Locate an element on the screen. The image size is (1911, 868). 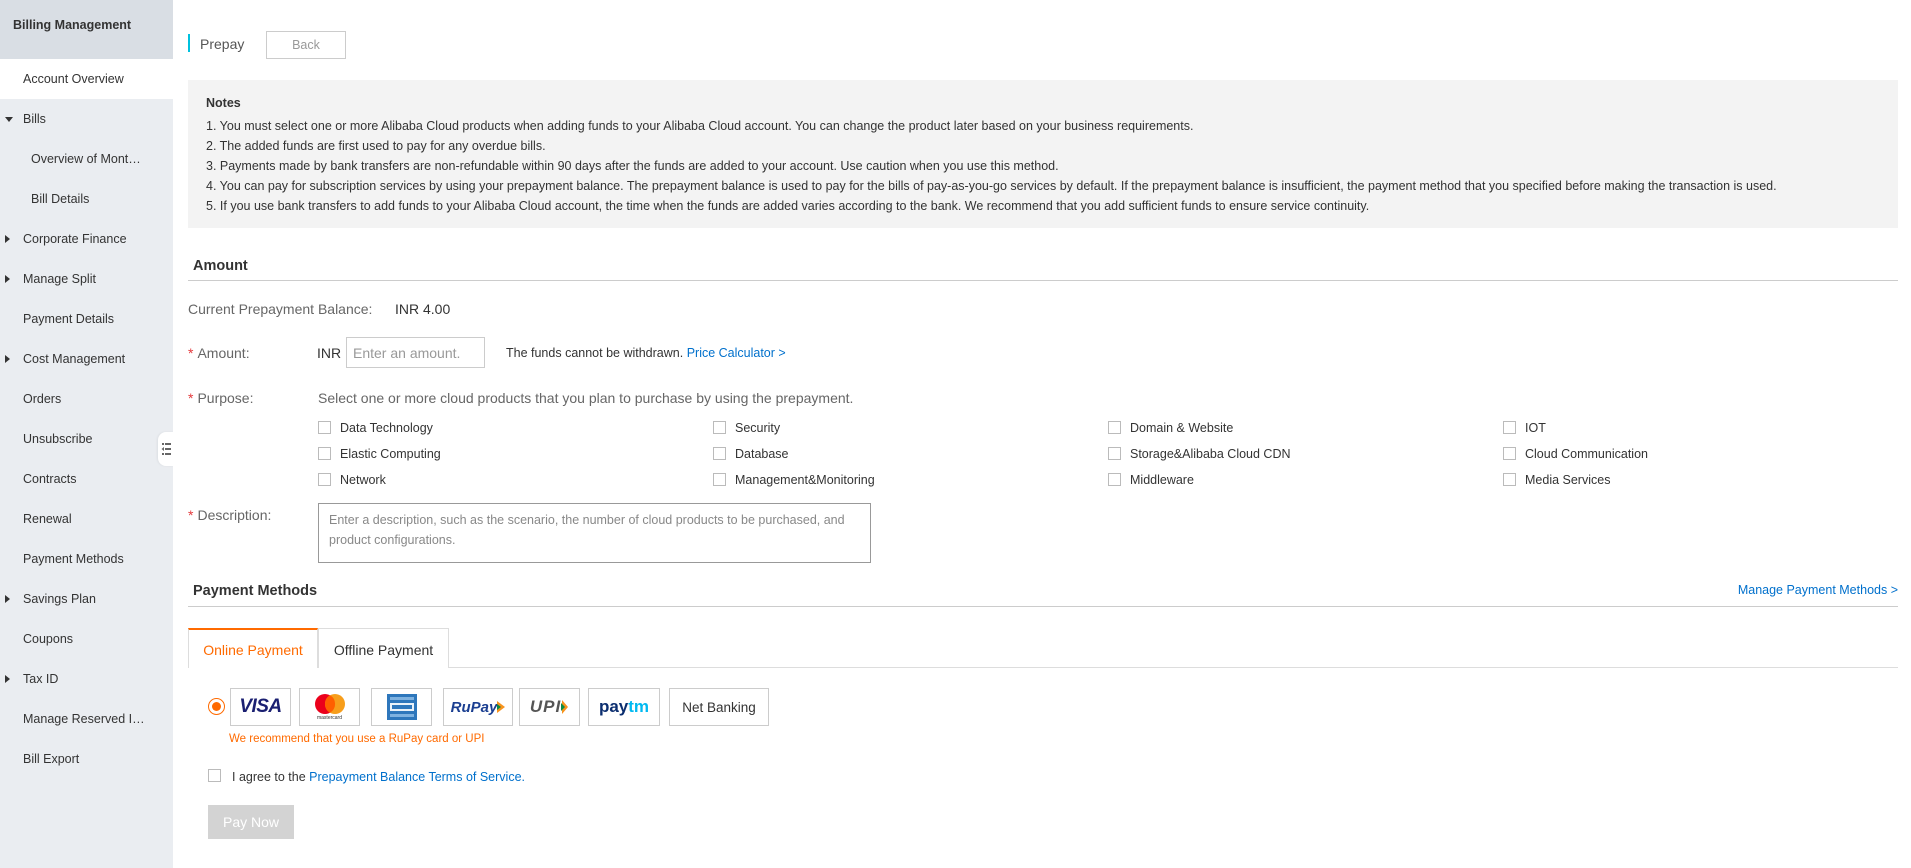
sidebar-item-bill-export: Bill Export is located at coordinates (86, 759).